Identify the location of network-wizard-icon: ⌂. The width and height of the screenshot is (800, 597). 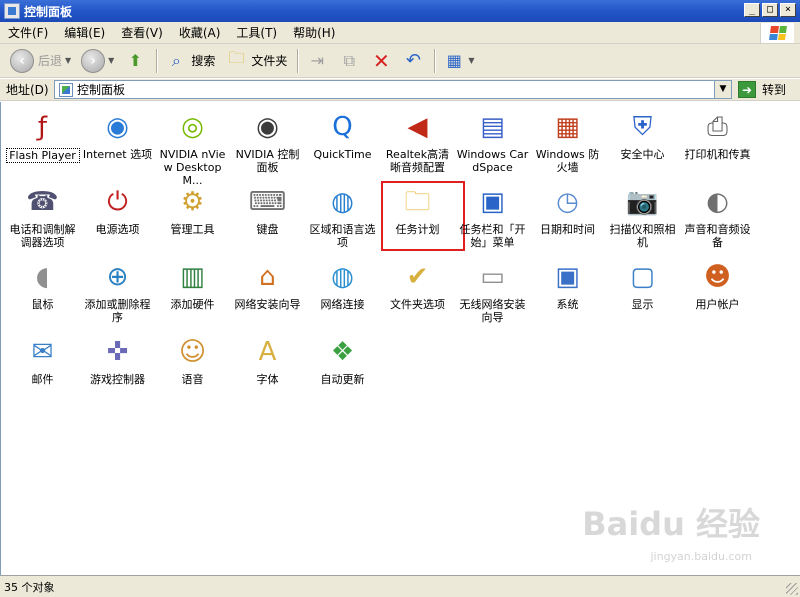
(267, 277).